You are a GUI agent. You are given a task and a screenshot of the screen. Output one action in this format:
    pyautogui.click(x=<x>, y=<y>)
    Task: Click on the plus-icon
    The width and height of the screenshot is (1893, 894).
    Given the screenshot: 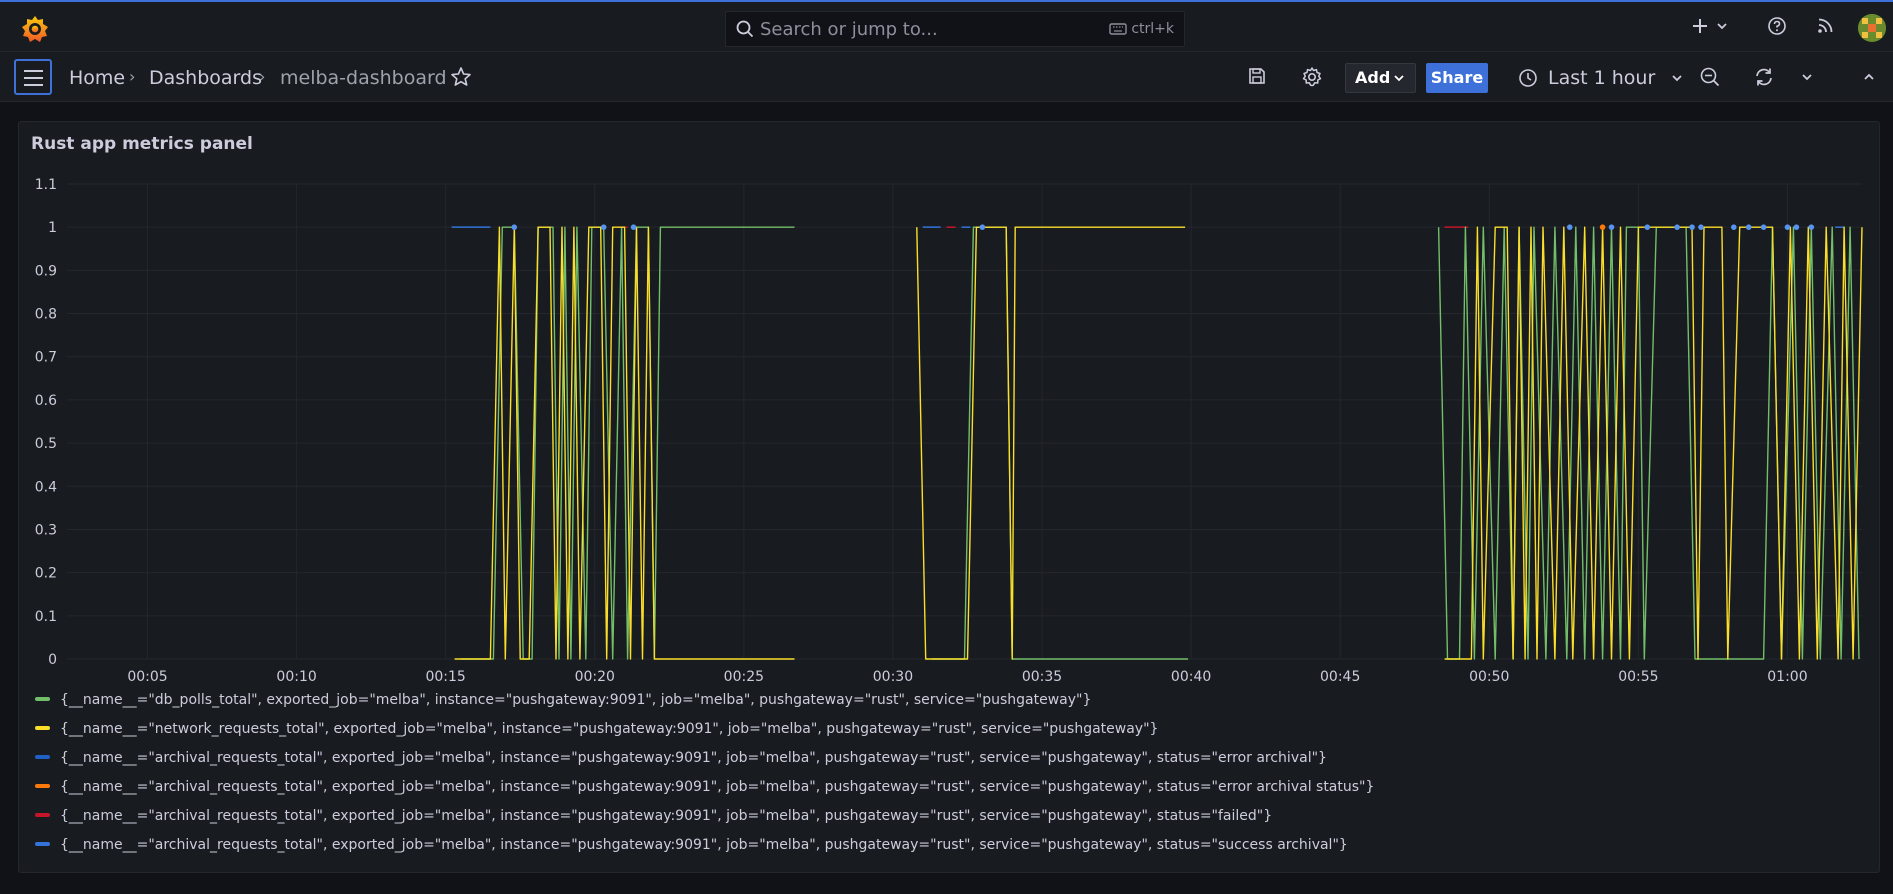 What is the action you would take?
    pyautogui.click(x=1700, y=26)
    